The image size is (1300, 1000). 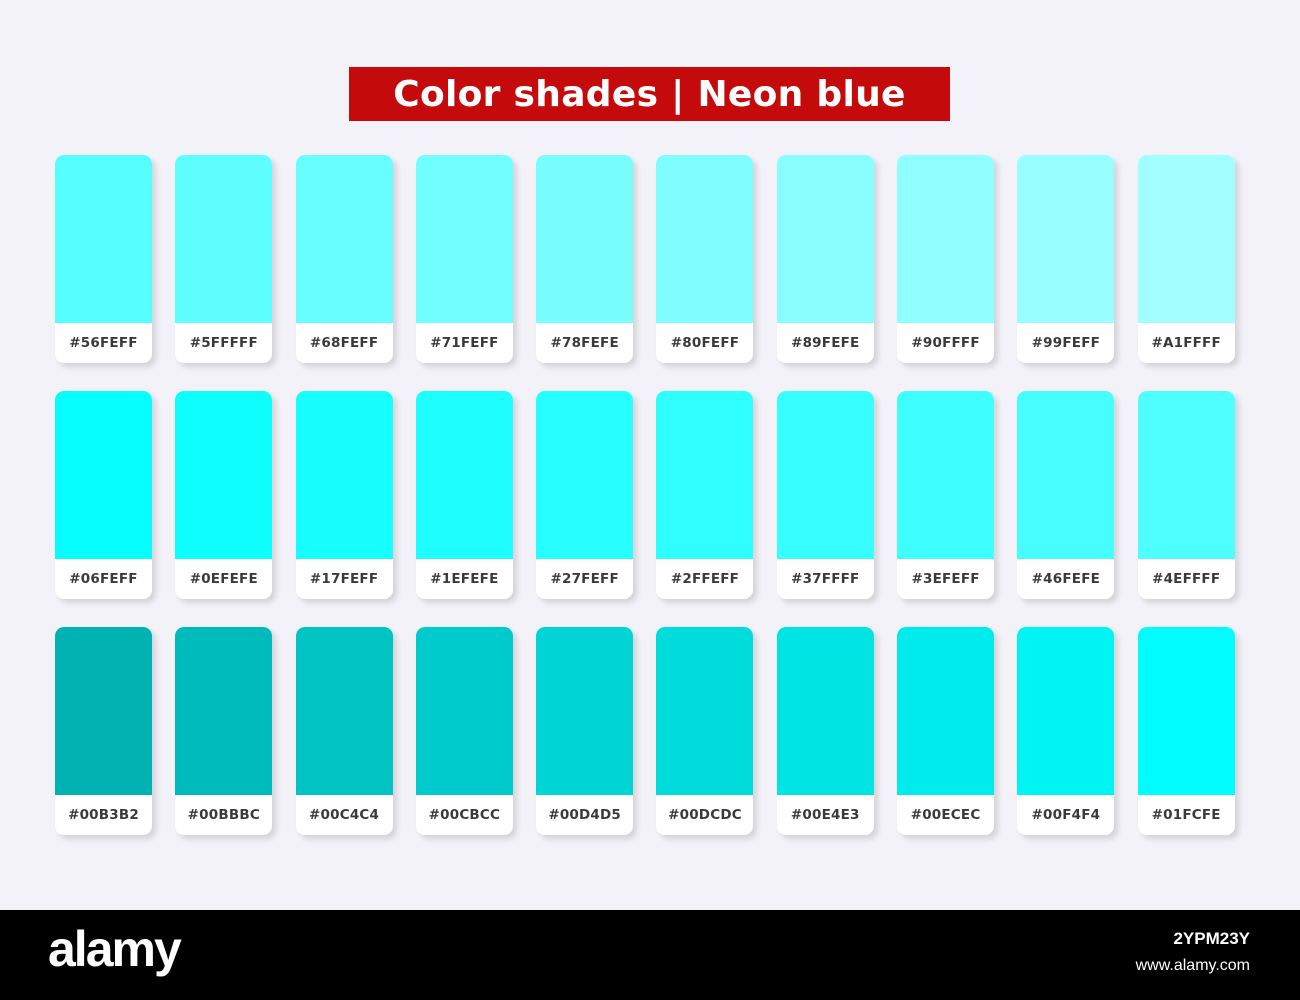 What do you see at coordinates (223, 815) in the screenshot?
I see `hex-code-label: #00BBBC` at bounding box center [223, 815].